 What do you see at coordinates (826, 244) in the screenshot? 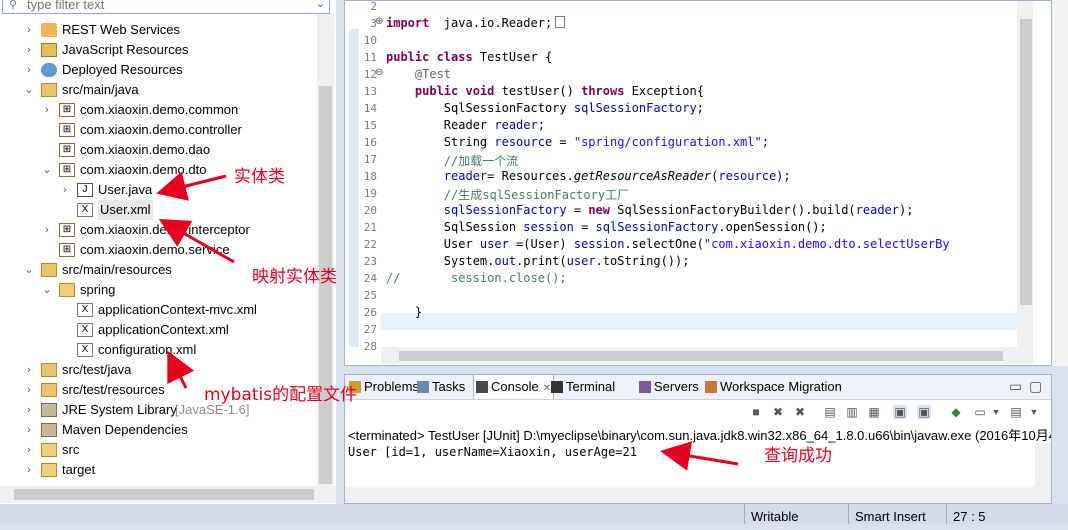
I see `code-token: "com.xiaoxin.demo.dto.selectUserBy` at bounding box center [826, 244].